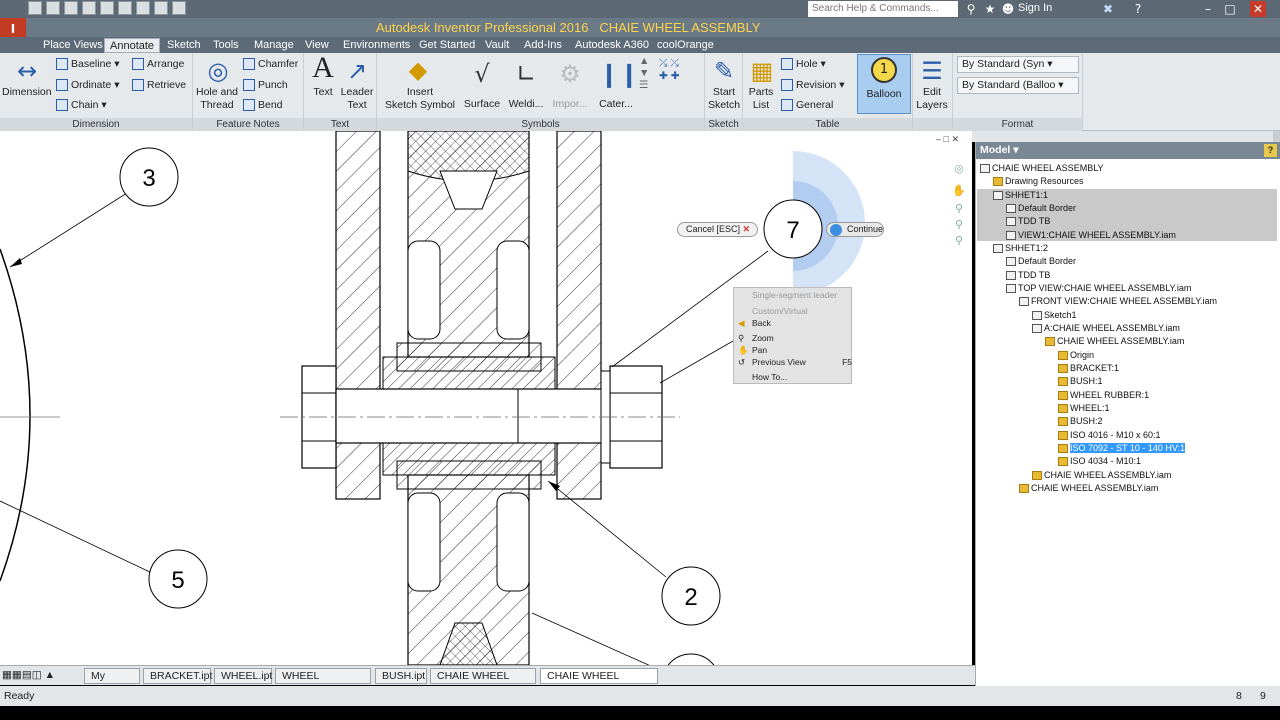  What do you see at coordinates (1138, 9) in the screenshot?
I see `help-icon: ?` at bounding box center [1138, 9].